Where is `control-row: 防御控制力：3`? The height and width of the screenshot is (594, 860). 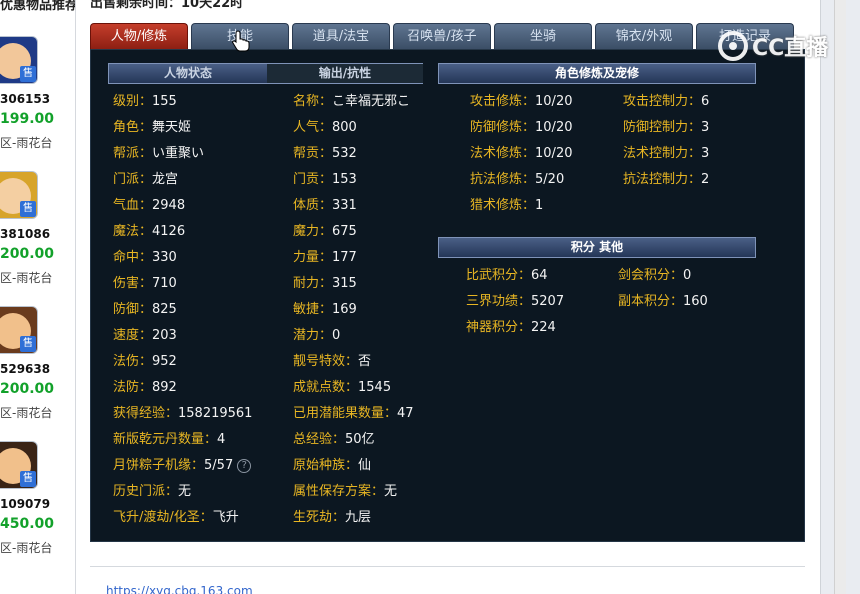 control-row: 防御控制力：3 is located at coordinates (666, 128).